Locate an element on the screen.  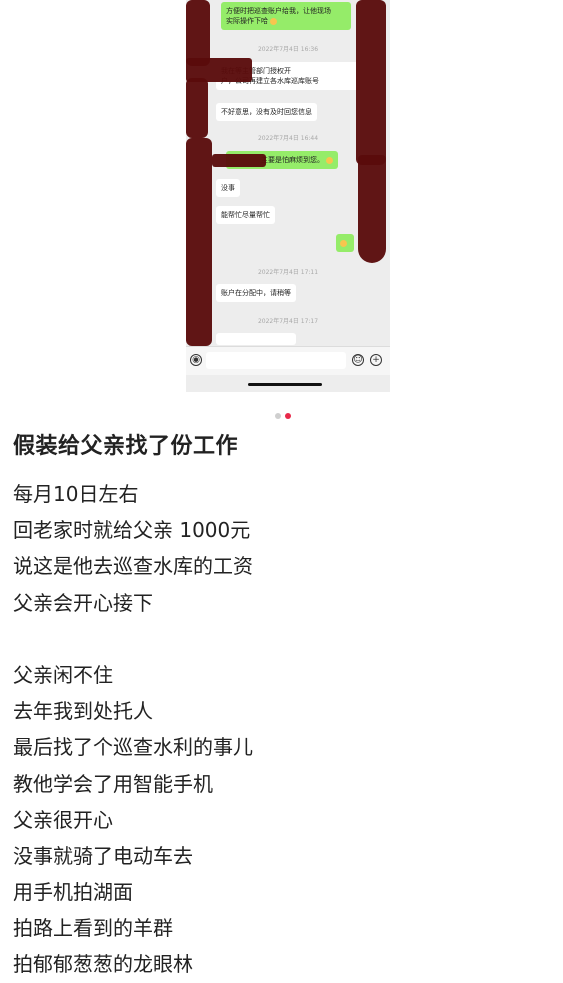
voice-icon: ◉ is located at coordinates (196, 360).